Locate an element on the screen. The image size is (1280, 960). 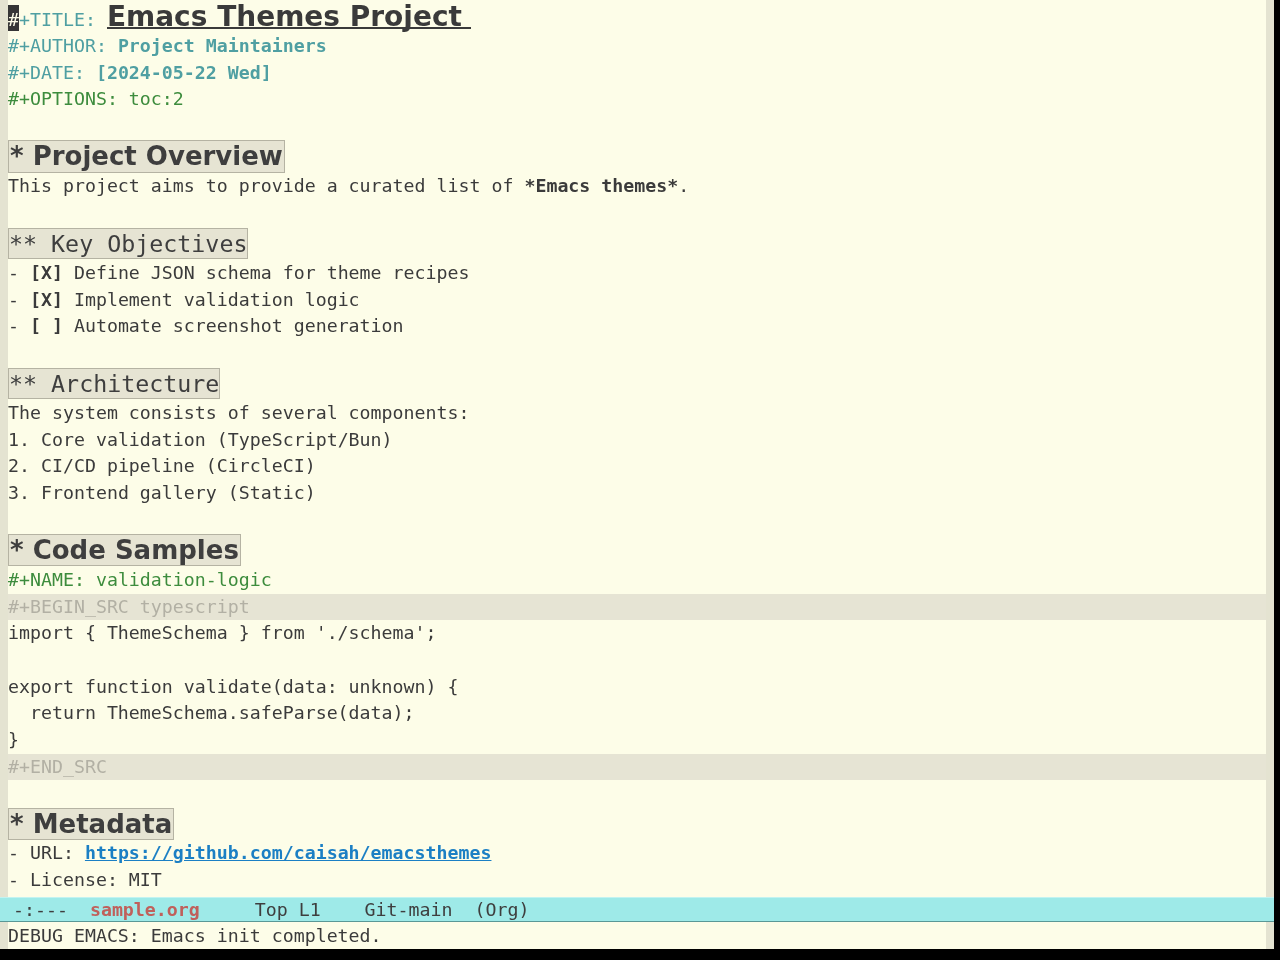
list-item-text: - URL: is located at coordinates (41, 853).